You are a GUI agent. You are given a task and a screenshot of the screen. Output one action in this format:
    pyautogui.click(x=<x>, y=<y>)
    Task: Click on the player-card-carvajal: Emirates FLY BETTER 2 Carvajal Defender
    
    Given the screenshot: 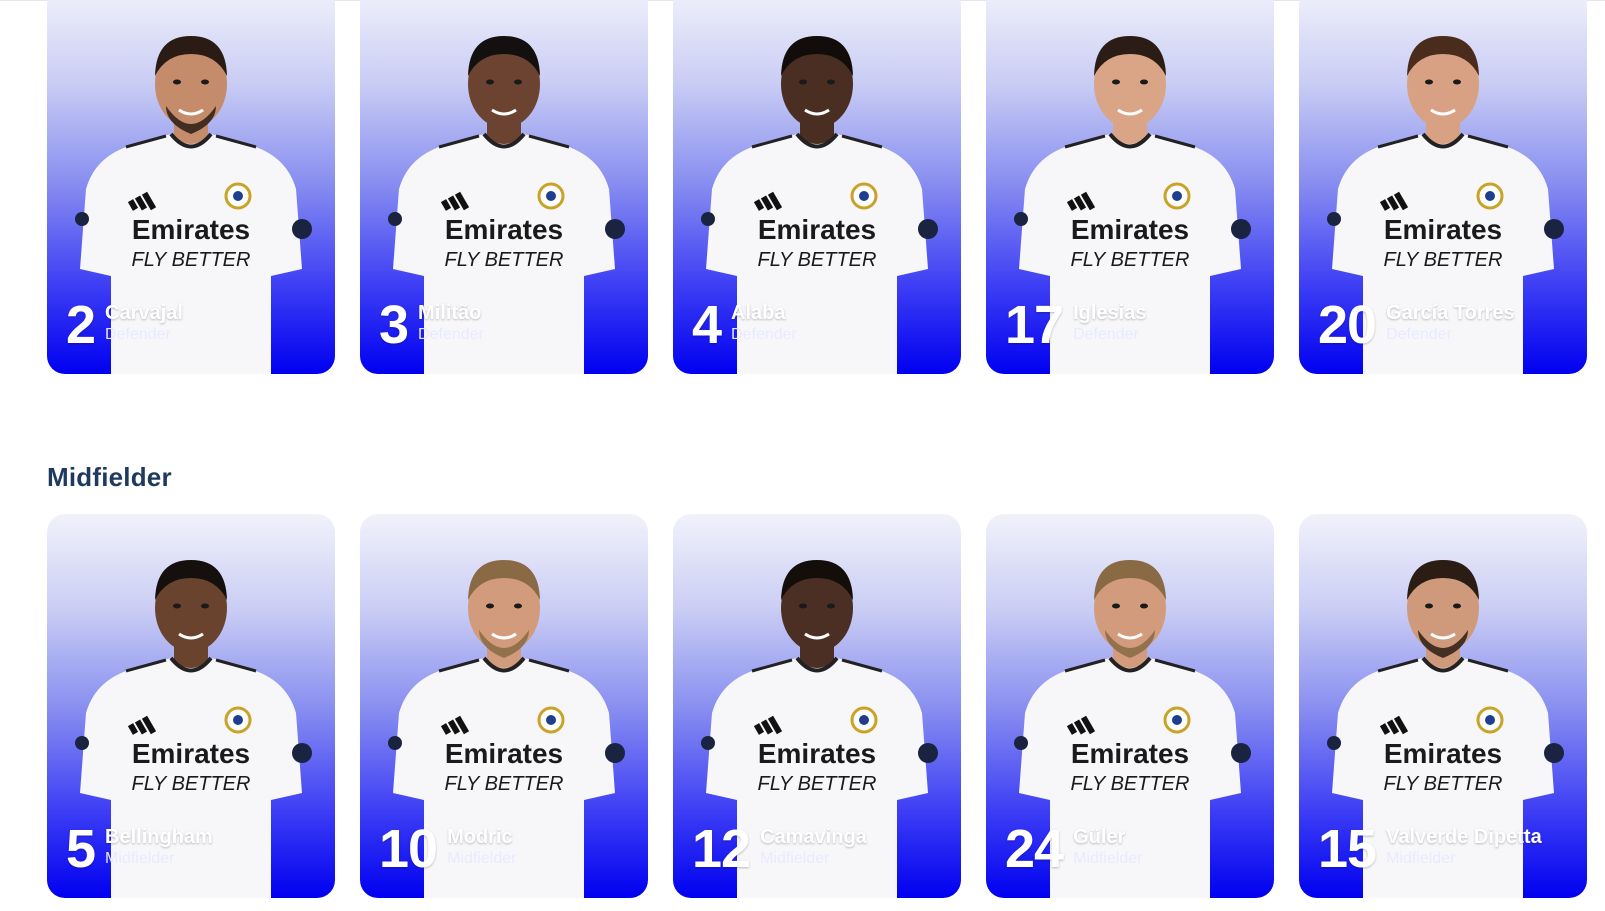 What is the action you would take?
    pyautogui.click(x=191, y=187)
    